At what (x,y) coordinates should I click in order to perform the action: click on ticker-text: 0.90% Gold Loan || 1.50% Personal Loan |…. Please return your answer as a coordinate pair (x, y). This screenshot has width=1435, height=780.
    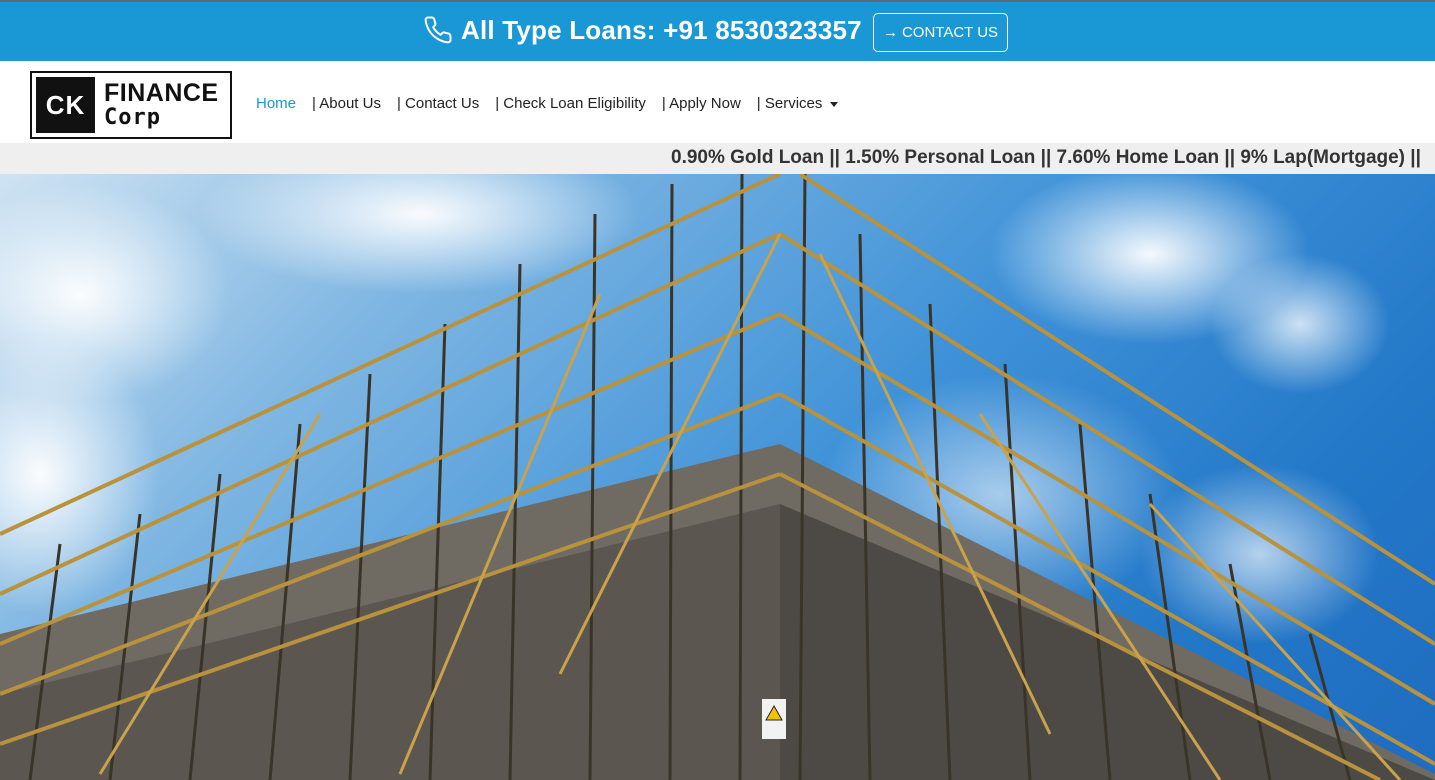
    Looking at the image, I should click on (1046, 157).